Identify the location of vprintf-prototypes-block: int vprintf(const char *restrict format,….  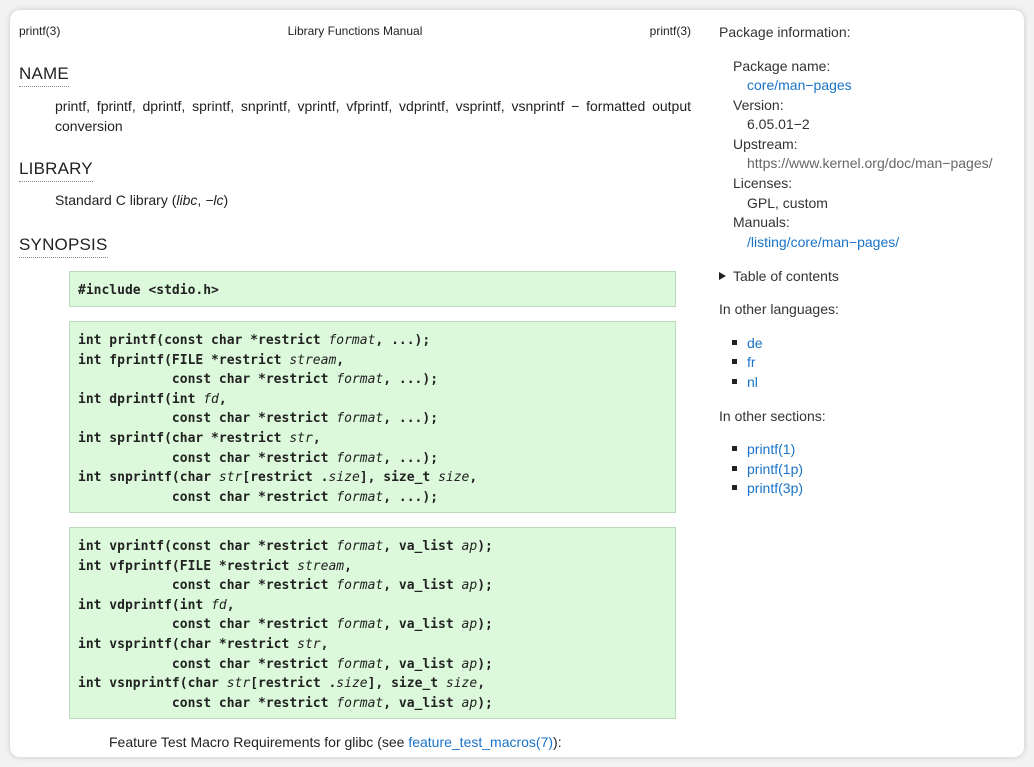
(372, 623).